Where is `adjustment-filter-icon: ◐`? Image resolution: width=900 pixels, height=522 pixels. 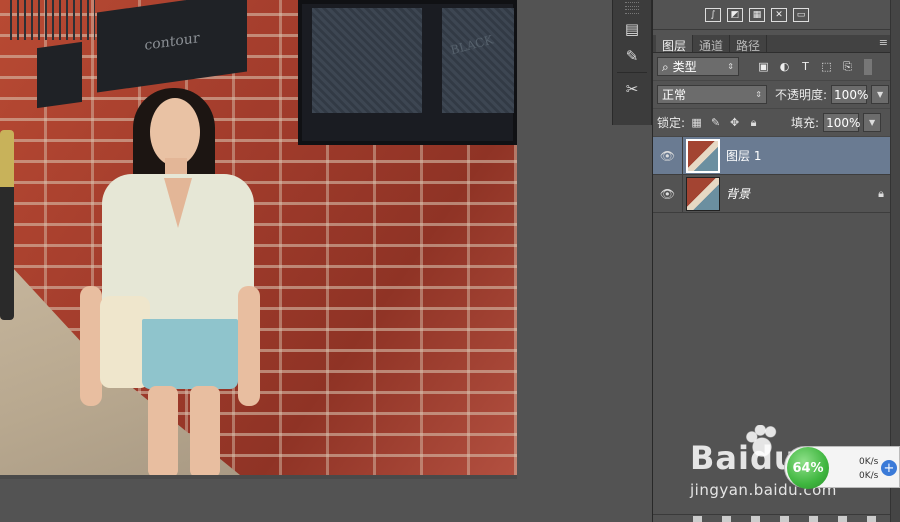
adjustment-filter-icon: ◐ is located at coordinates (784, 66).